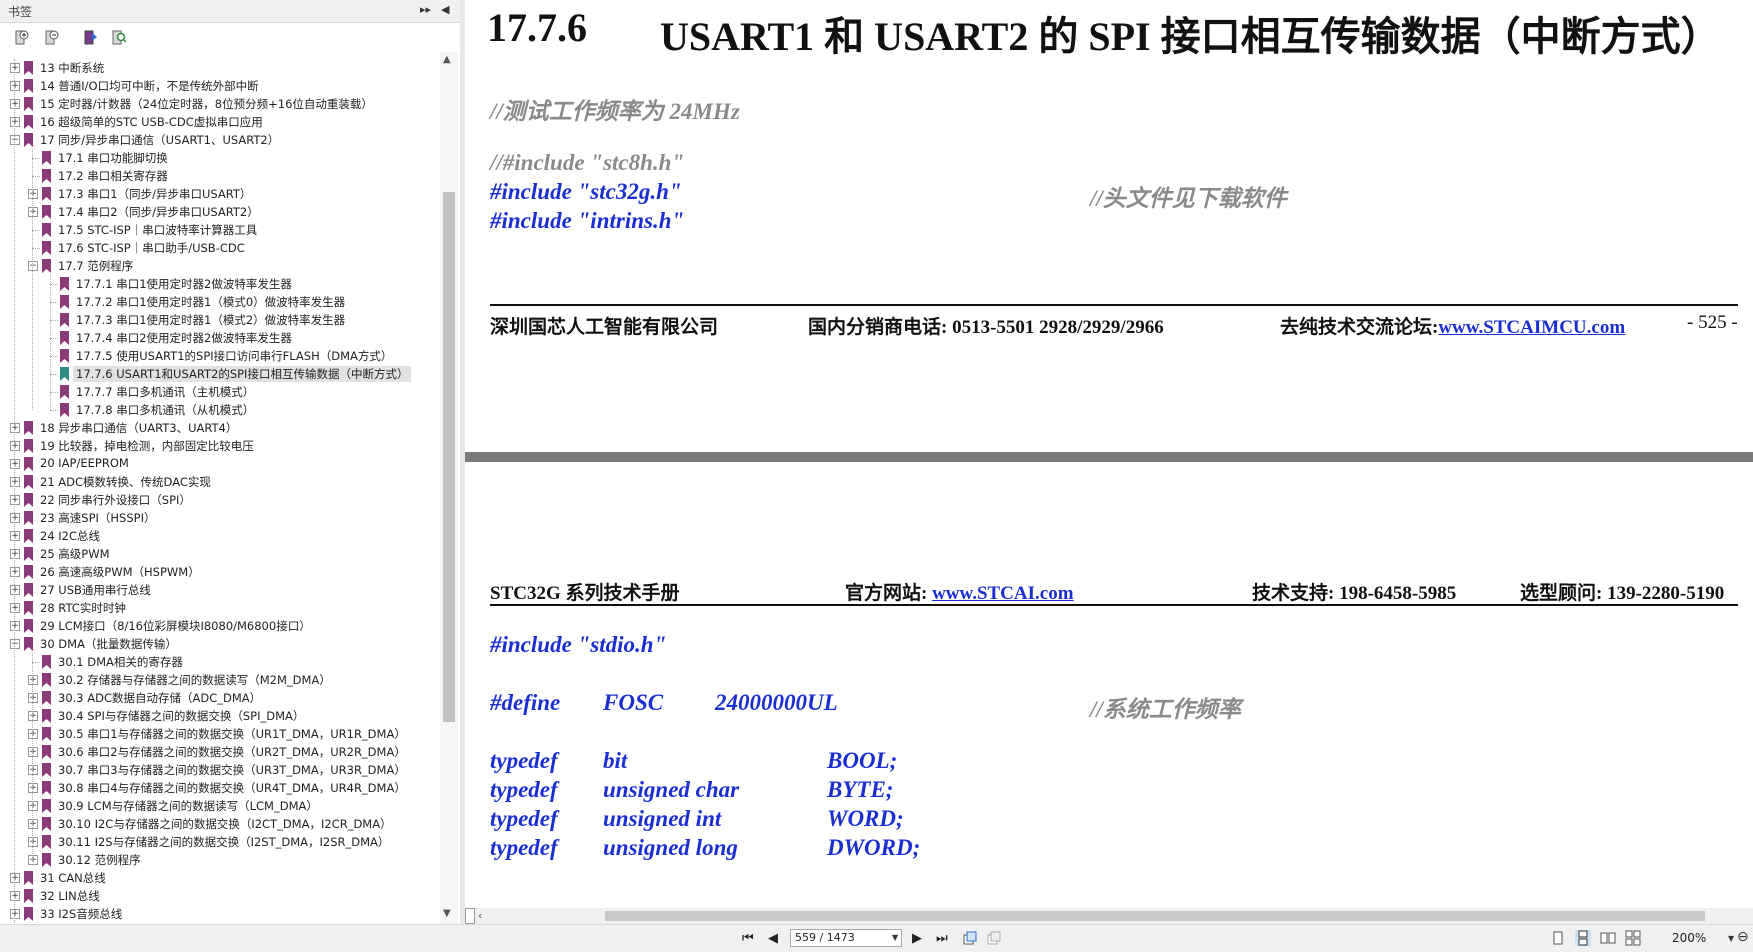 The height and width of the screenshot is (952, 1753). I want to click on first-page-icon: ⏮, so click(748, 938).